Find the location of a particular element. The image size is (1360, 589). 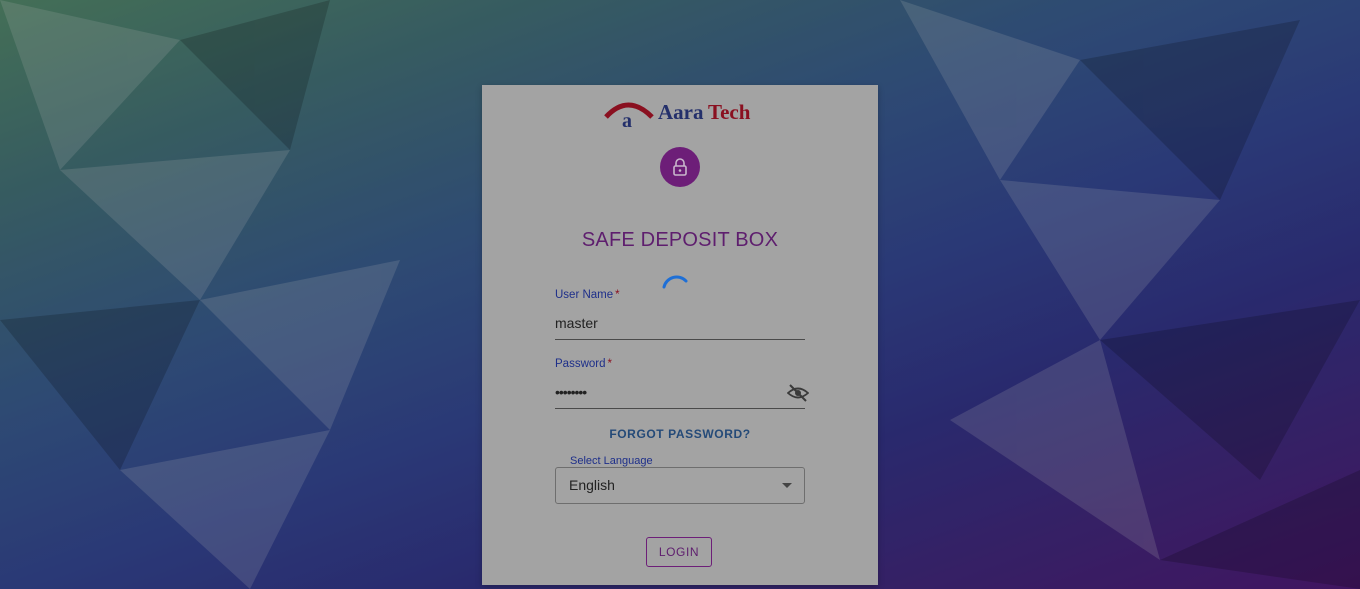

login-button: LOGIN is located at coordinates (679, 552).